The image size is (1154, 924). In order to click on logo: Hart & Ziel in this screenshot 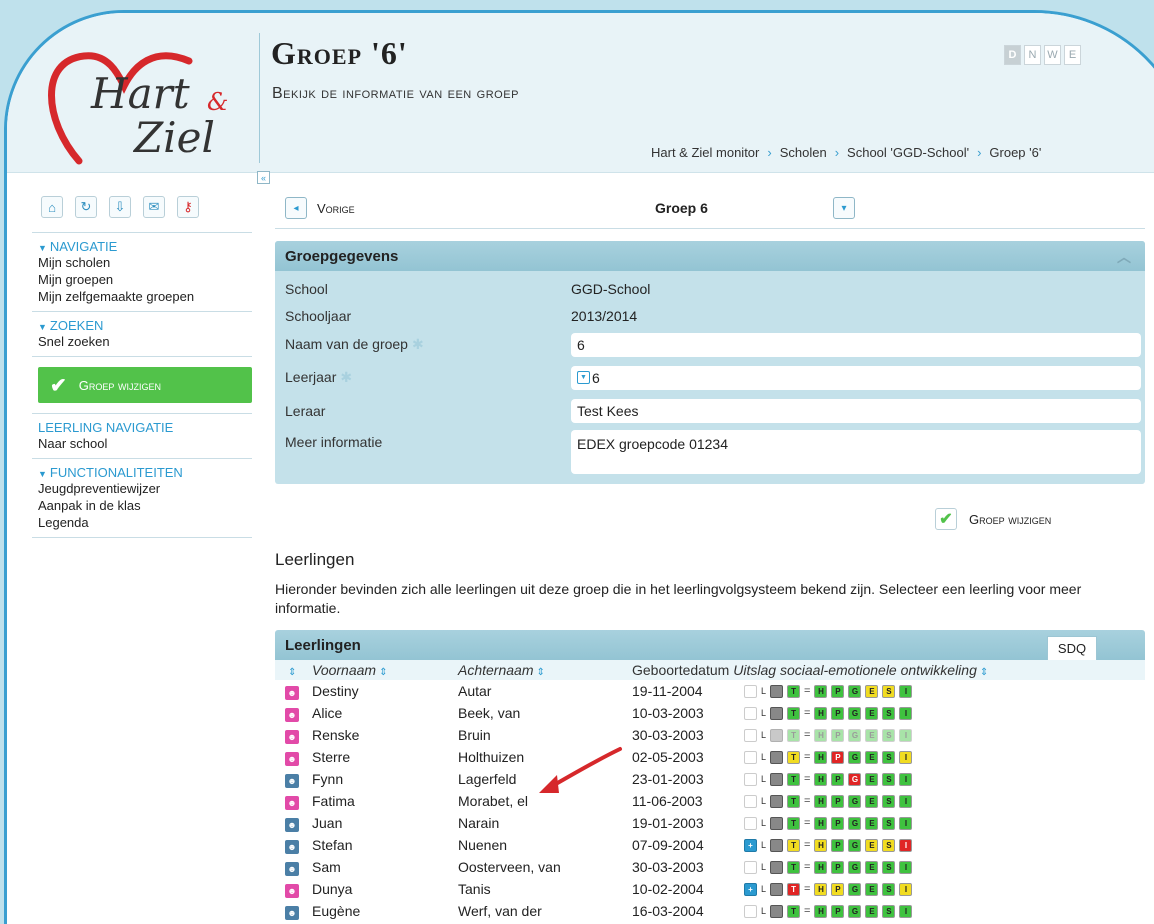, I will do `click(134, 99)`.